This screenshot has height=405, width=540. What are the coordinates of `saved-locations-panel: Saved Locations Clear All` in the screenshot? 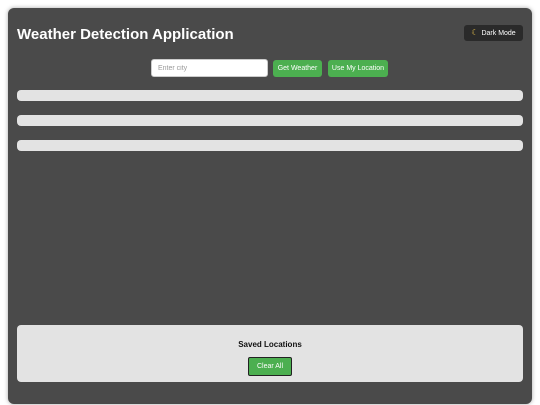 It's located at (270, 353).